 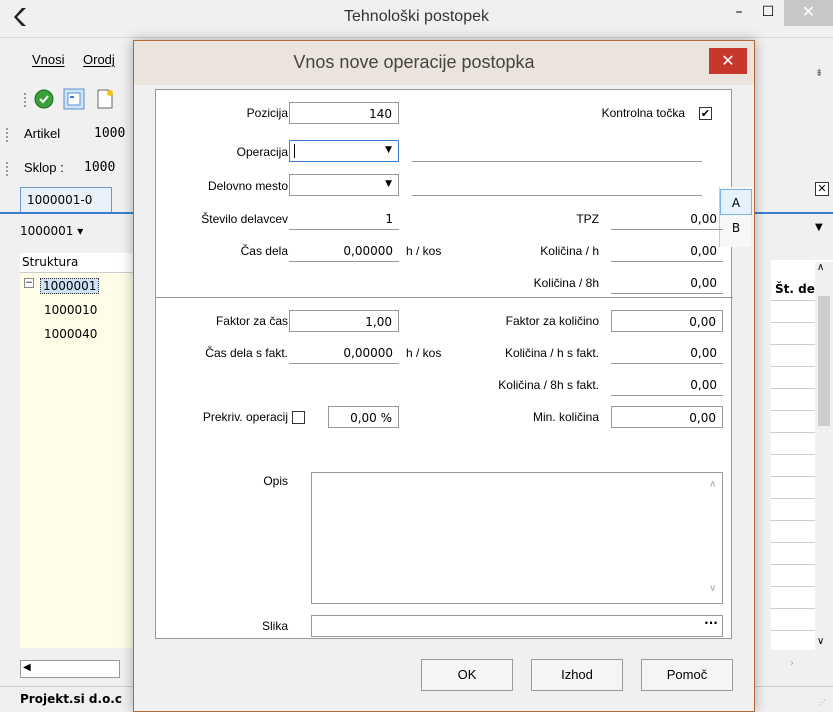 What do you see at coordinates (711, 625) in the screenshot?
I see `browse-ellipsis-icon: ···` at bounding box center [711, 625].